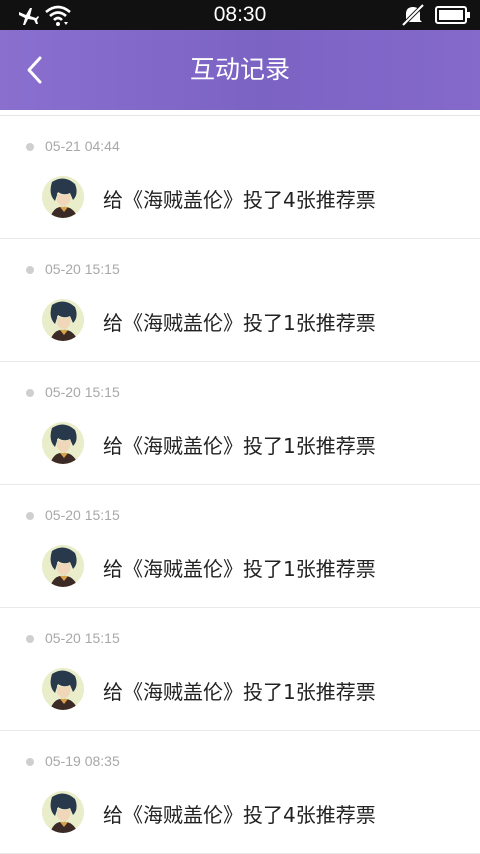 The width and height of the screenshot is (480, 854). I want to click on battery-icon, so click(452, 15).